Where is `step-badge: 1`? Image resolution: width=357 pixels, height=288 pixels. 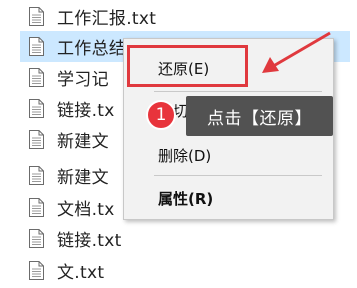 step-badge: 1 is located at coordinates (161, 115).